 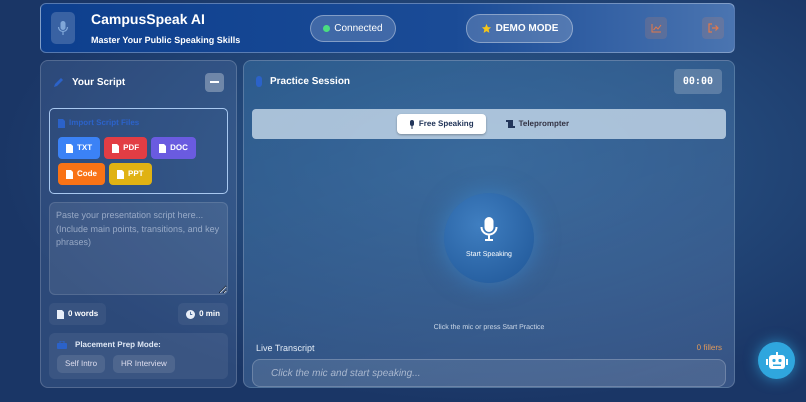 What do you see at coordinates (698, 81) in the screenshot?
I see `session-timer: 00:00` at bounding box center [698, 81].